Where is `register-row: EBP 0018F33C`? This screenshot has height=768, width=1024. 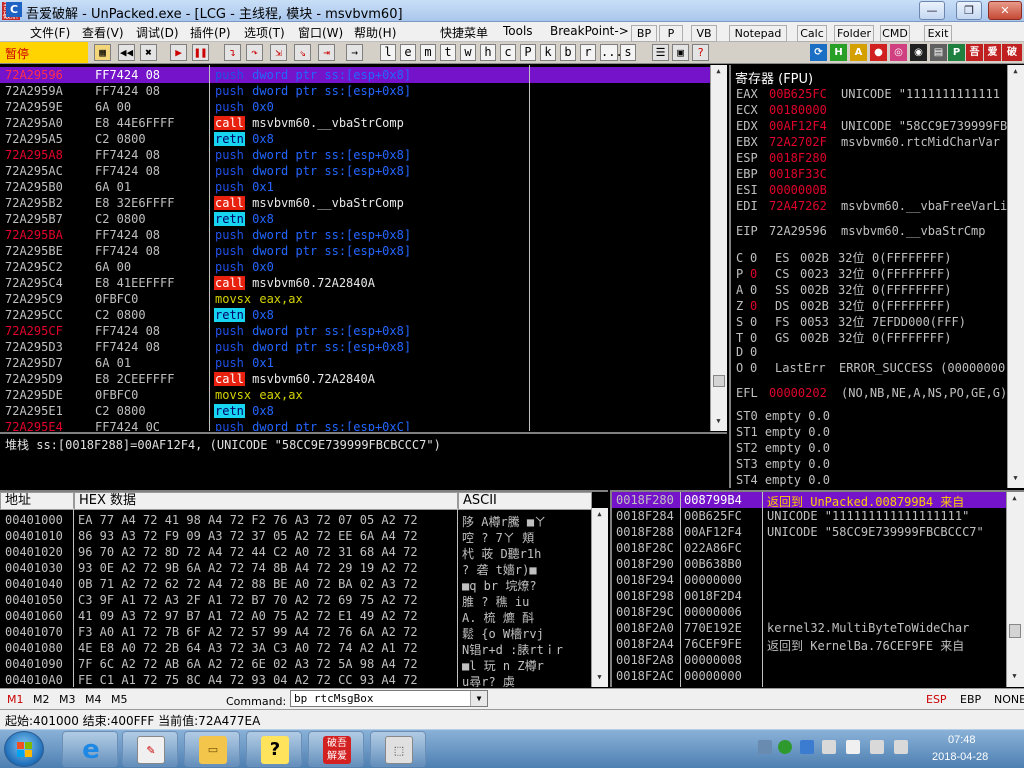 register-row: EBP 0018F33C is located at coordinates (788, 174).